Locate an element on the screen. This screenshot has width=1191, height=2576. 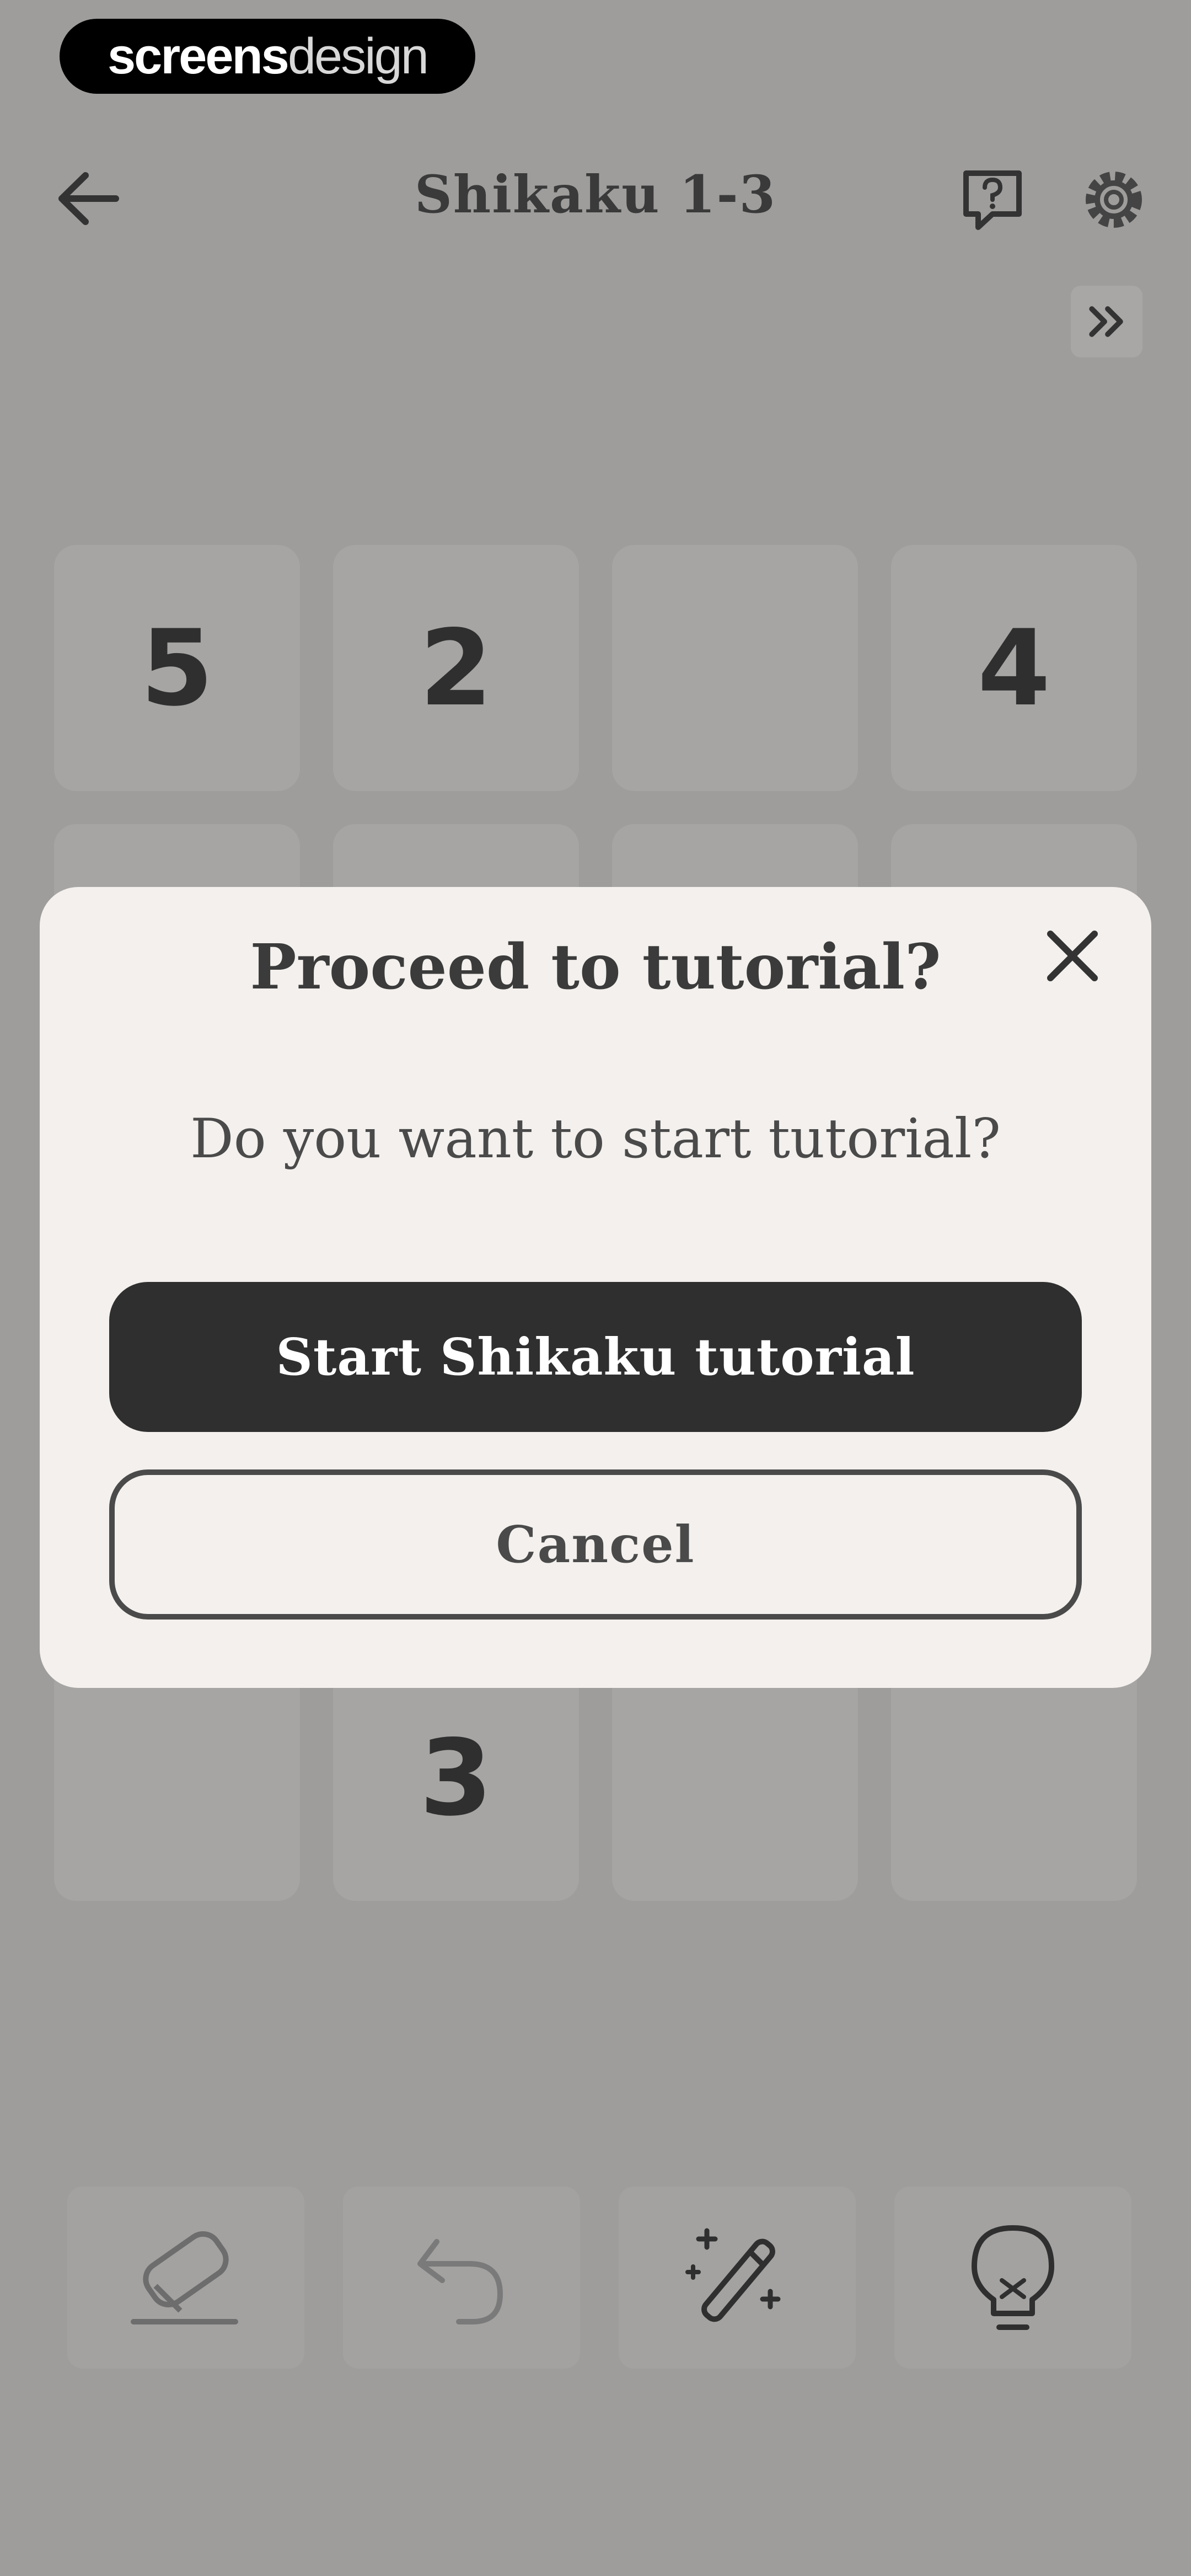
grid-cell: 4 is located at coordinates (1014, 668).